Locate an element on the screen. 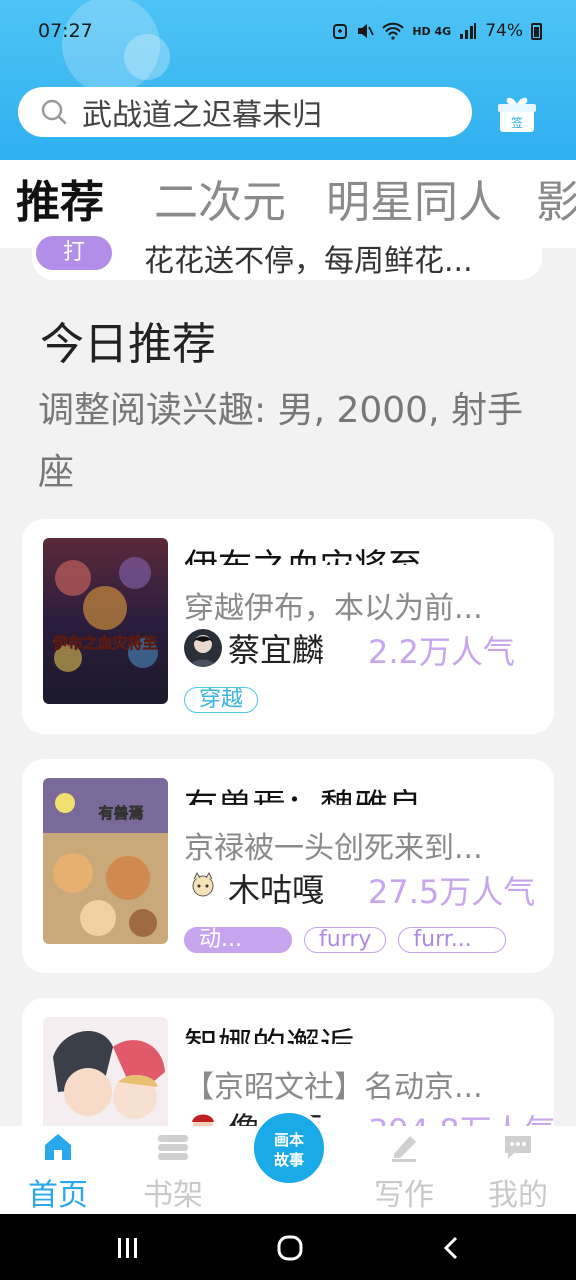 The height and width of the screenshot is (1280, 576). book-cover: 有兽焉 is located at coordinates (105, 861).